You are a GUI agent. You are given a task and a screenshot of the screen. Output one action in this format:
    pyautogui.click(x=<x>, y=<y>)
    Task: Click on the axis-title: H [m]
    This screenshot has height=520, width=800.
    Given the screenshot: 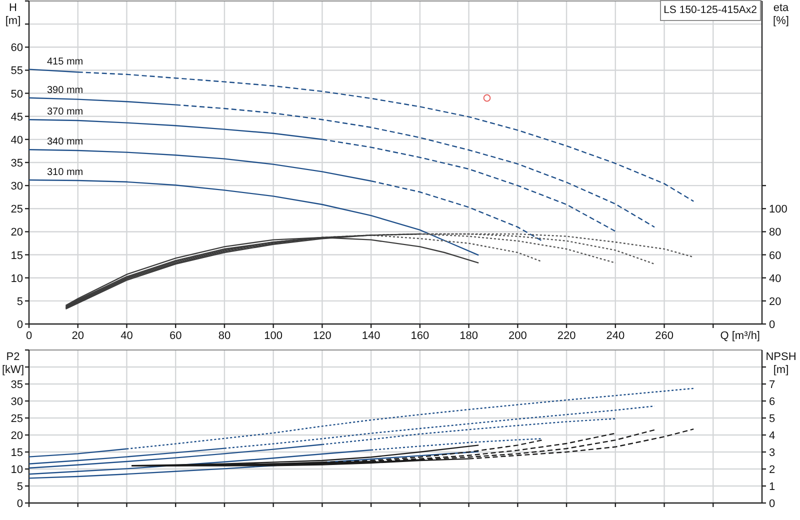 What is the action you would take?
    pyautogui.click(x=13, y=14)
    